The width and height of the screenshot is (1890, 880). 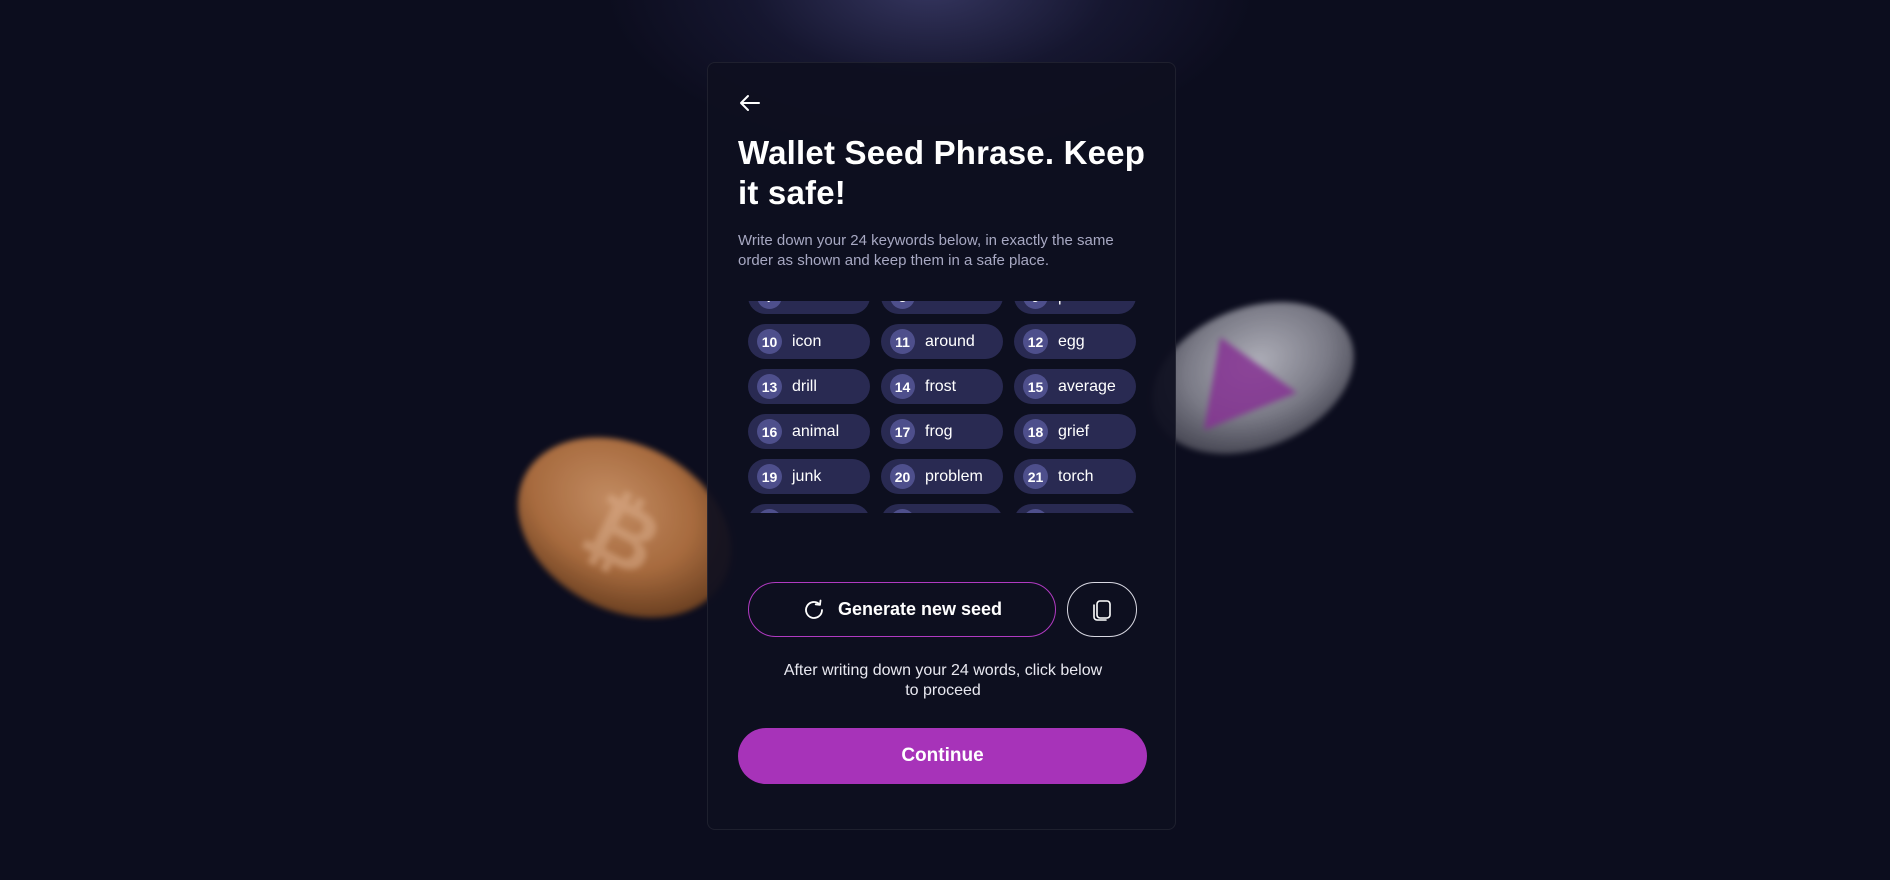 What do you see at coordinates (802, 513) in the screenshot?
I see `word-text: cat` at bounding box center [802, 513].